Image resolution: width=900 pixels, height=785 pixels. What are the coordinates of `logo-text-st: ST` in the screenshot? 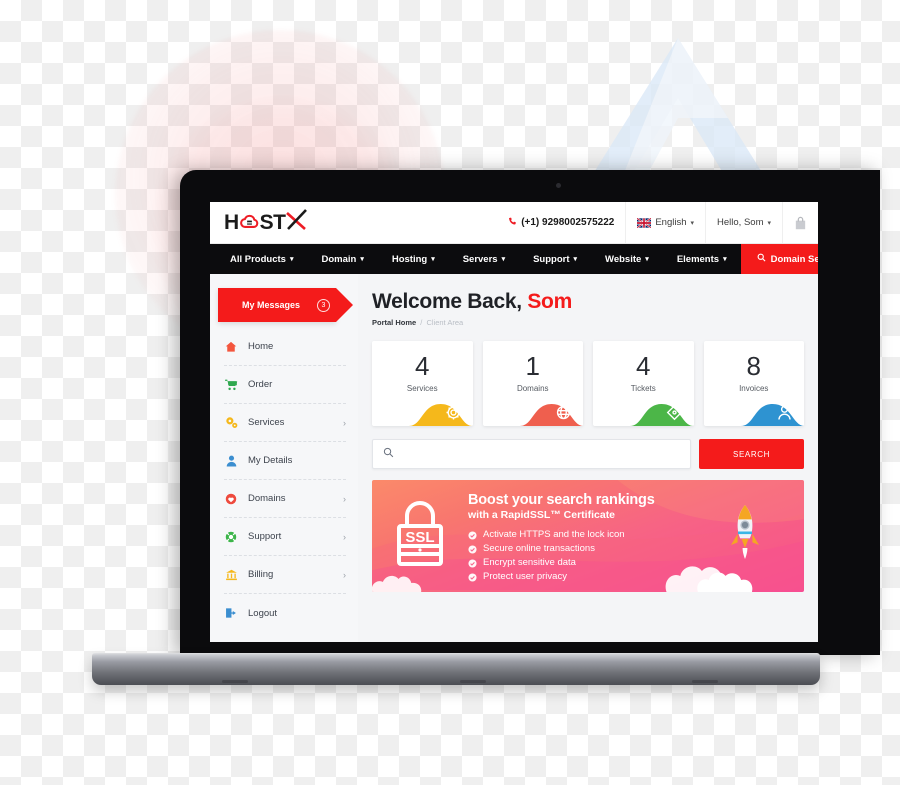 It's located at (272, 222).